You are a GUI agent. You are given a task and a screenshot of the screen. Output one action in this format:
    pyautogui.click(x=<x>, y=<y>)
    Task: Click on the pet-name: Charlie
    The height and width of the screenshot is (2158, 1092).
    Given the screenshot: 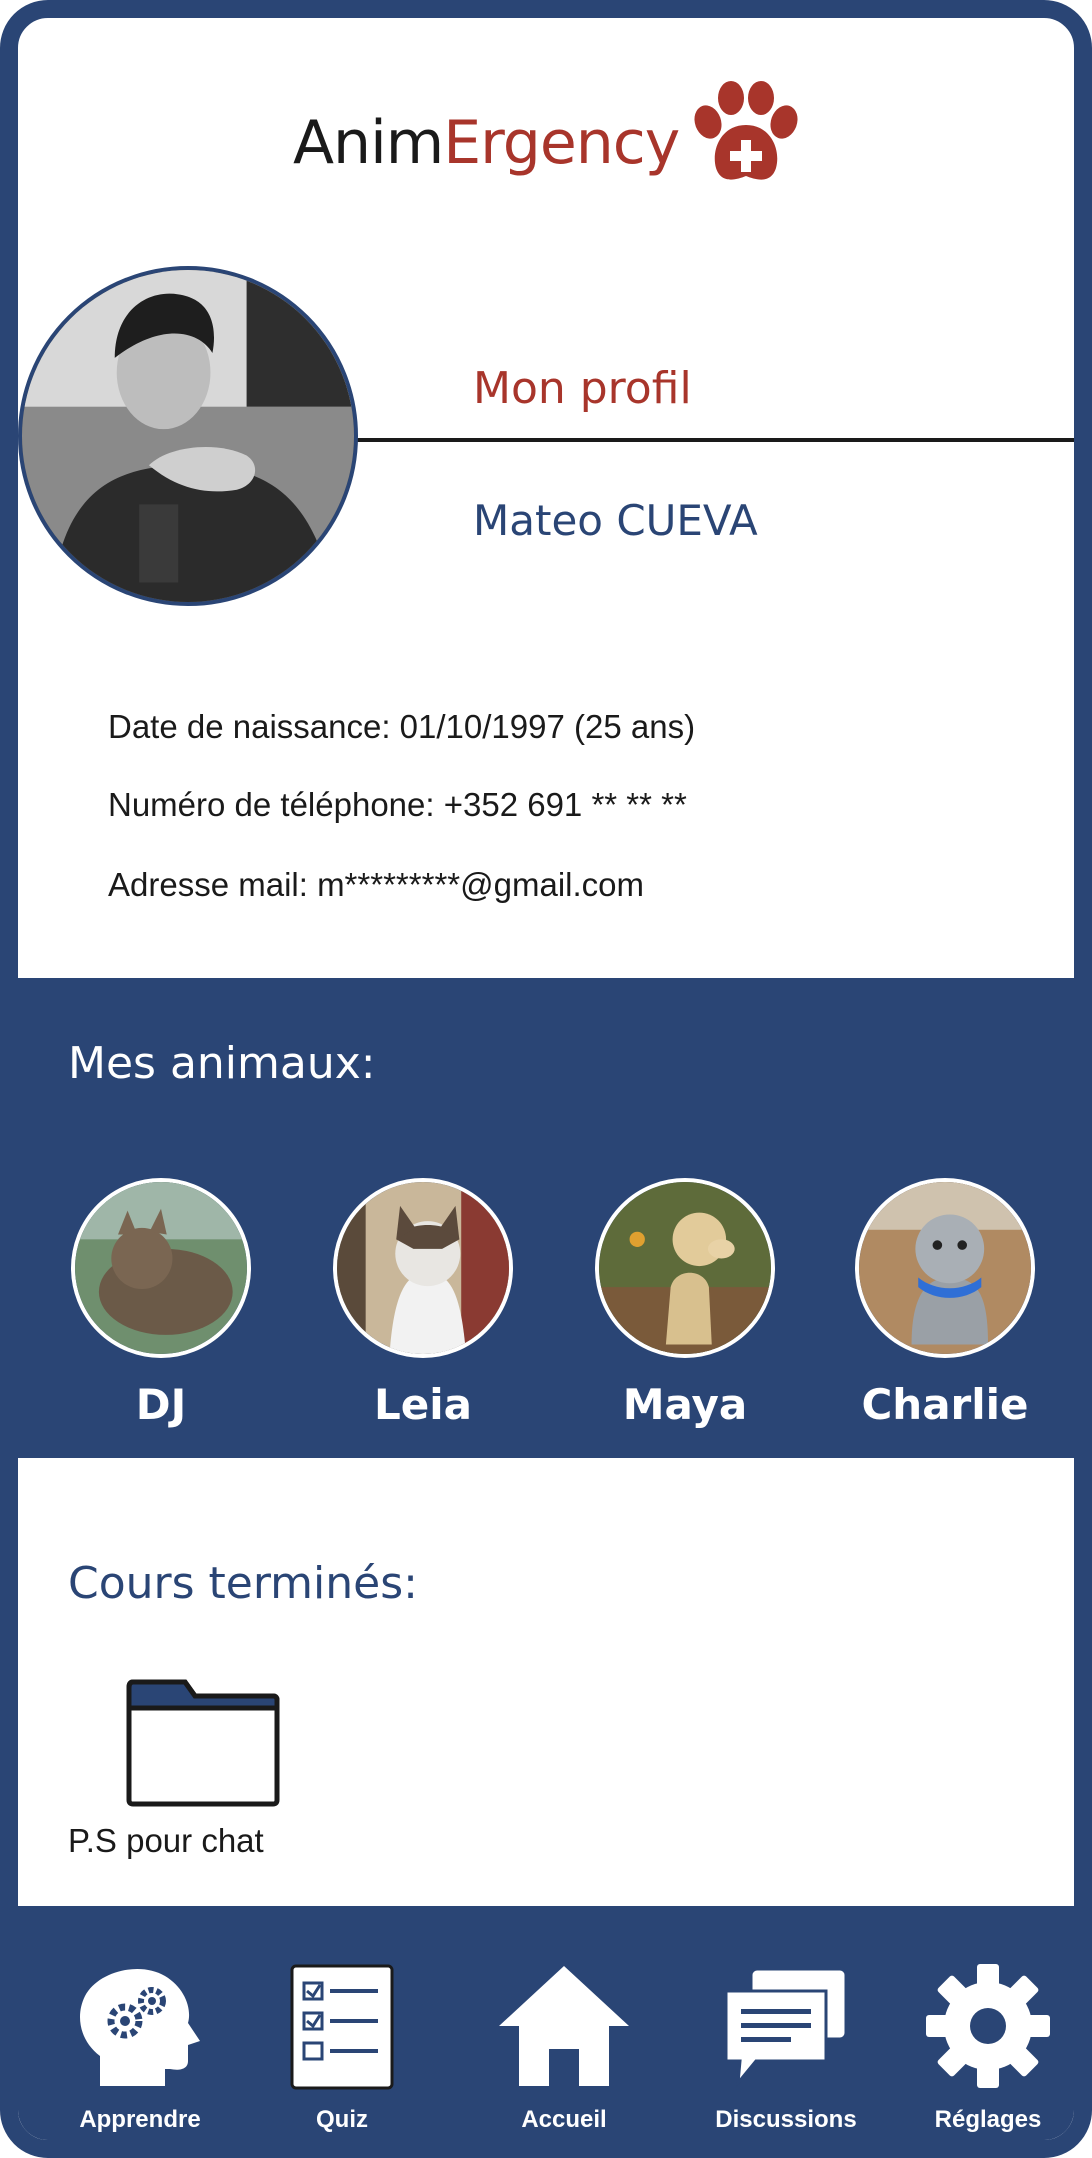 What is the action you would take?
    pyautogui.click(x=945, y=1404)
    